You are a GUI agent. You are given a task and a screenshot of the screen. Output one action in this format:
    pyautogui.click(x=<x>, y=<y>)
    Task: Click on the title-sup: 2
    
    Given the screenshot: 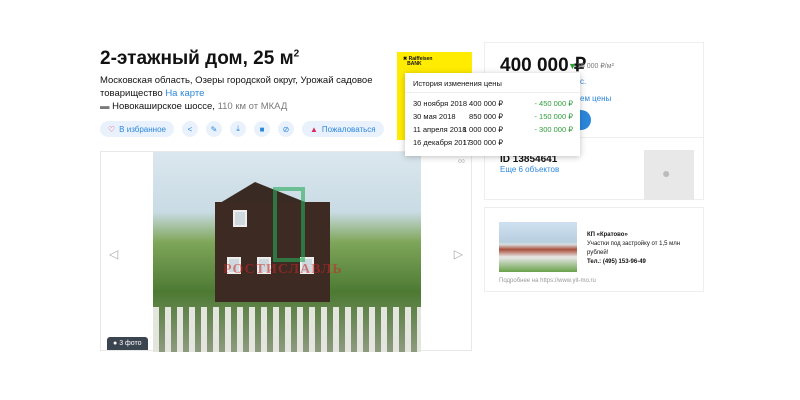 What is the action you would take?
    pyautogui.click(x=296, y=54)
    